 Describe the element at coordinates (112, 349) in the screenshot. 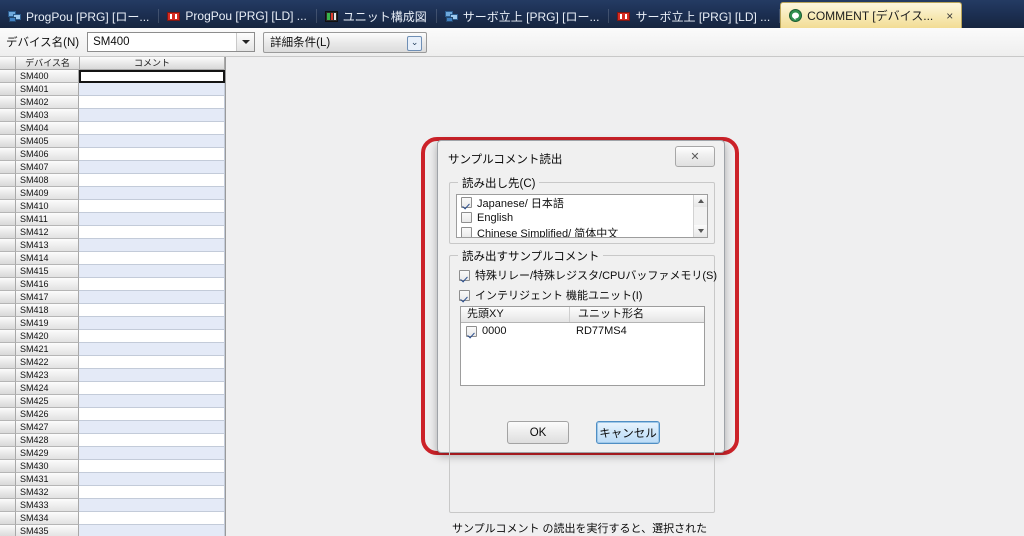

I see `table-row: SM421` at that location.